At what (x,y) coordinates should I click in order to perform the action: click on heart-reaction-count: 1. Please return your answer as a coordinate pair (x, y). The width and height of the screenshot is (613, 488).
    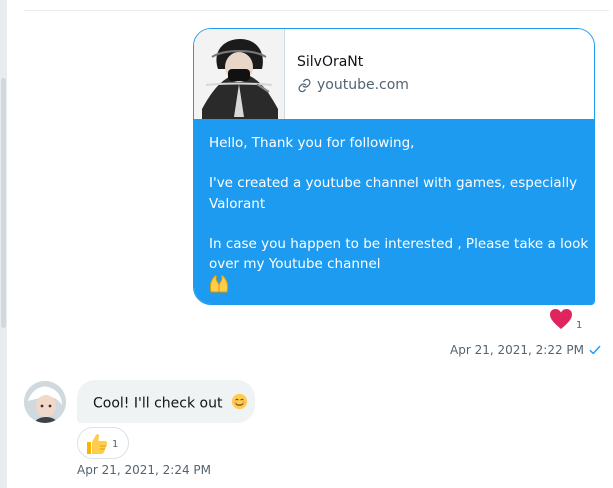
    Looking at the image, I should click on (579, 325).